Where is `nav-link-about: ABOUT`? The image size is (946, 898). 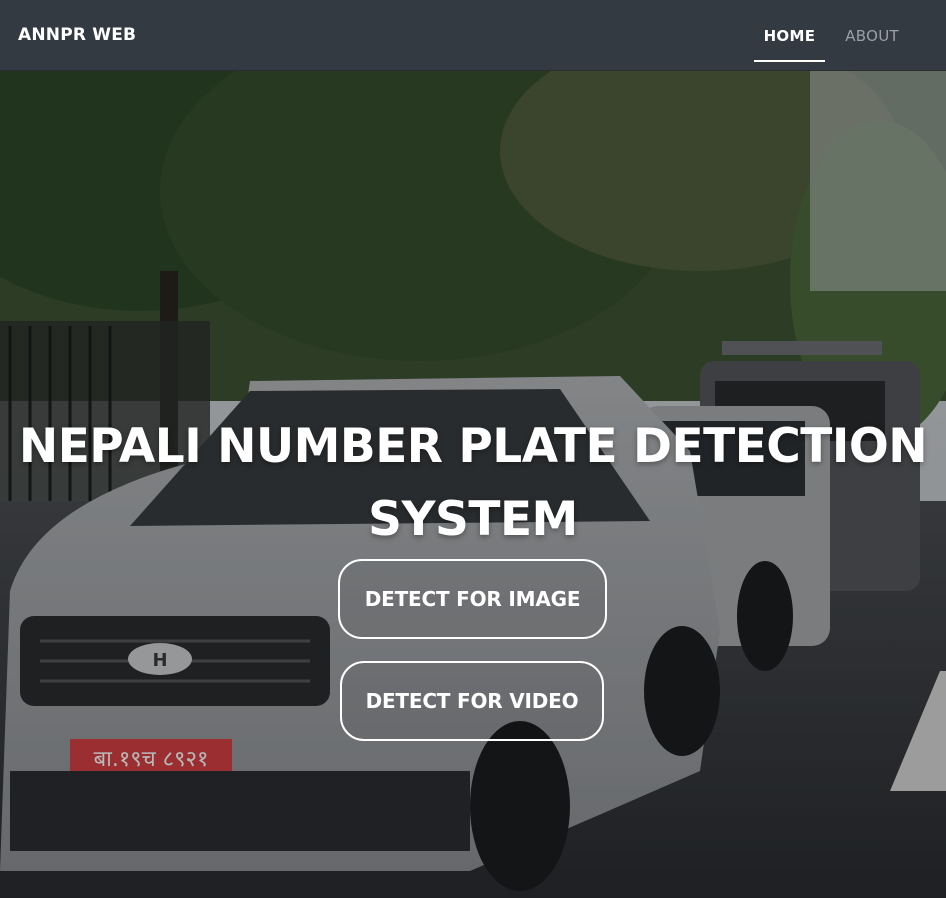 nav-link-about: ABOUT is located at coordinates (872, 35).